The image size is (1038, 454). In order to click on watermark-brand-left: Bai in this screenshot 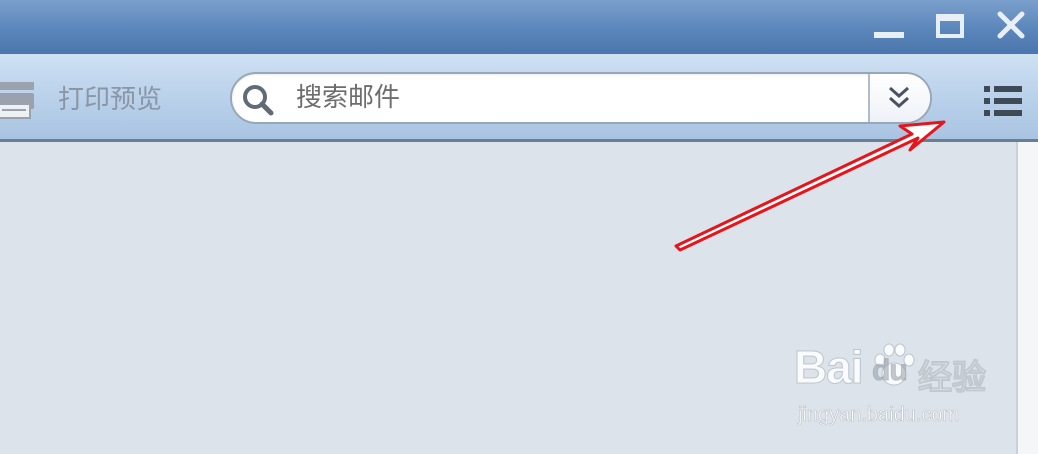, I will do `click(829, 367)`.